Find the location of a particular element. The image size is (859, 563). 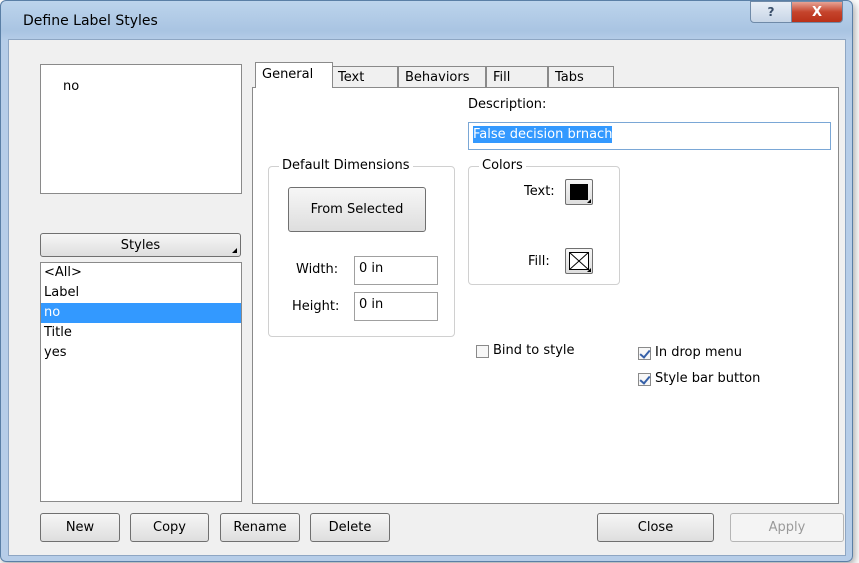

delete-button-label: Delete is located at coordinates (350, 527).